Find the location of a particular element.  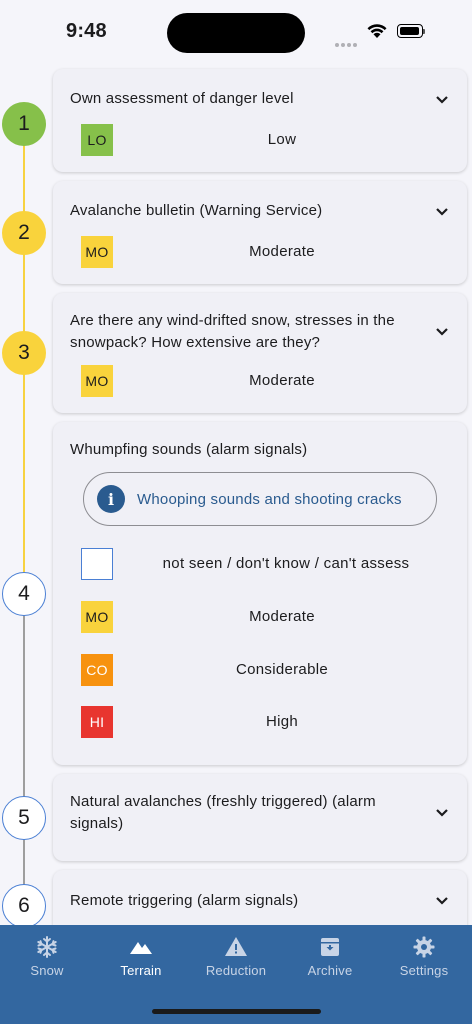

home-indicator is located at coordinates (236, 1011).